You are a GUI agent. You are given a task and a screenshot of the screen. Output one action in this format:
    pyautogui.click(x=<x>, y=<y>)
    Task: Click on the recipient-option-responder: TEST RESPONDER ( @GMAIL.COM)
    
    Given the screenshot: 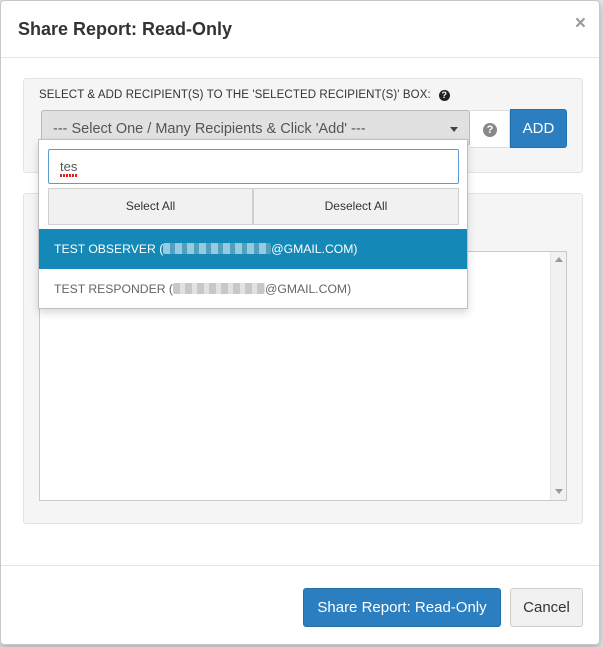 What is the action you would take?
    pyautogui.click(x=253, y=289)
    